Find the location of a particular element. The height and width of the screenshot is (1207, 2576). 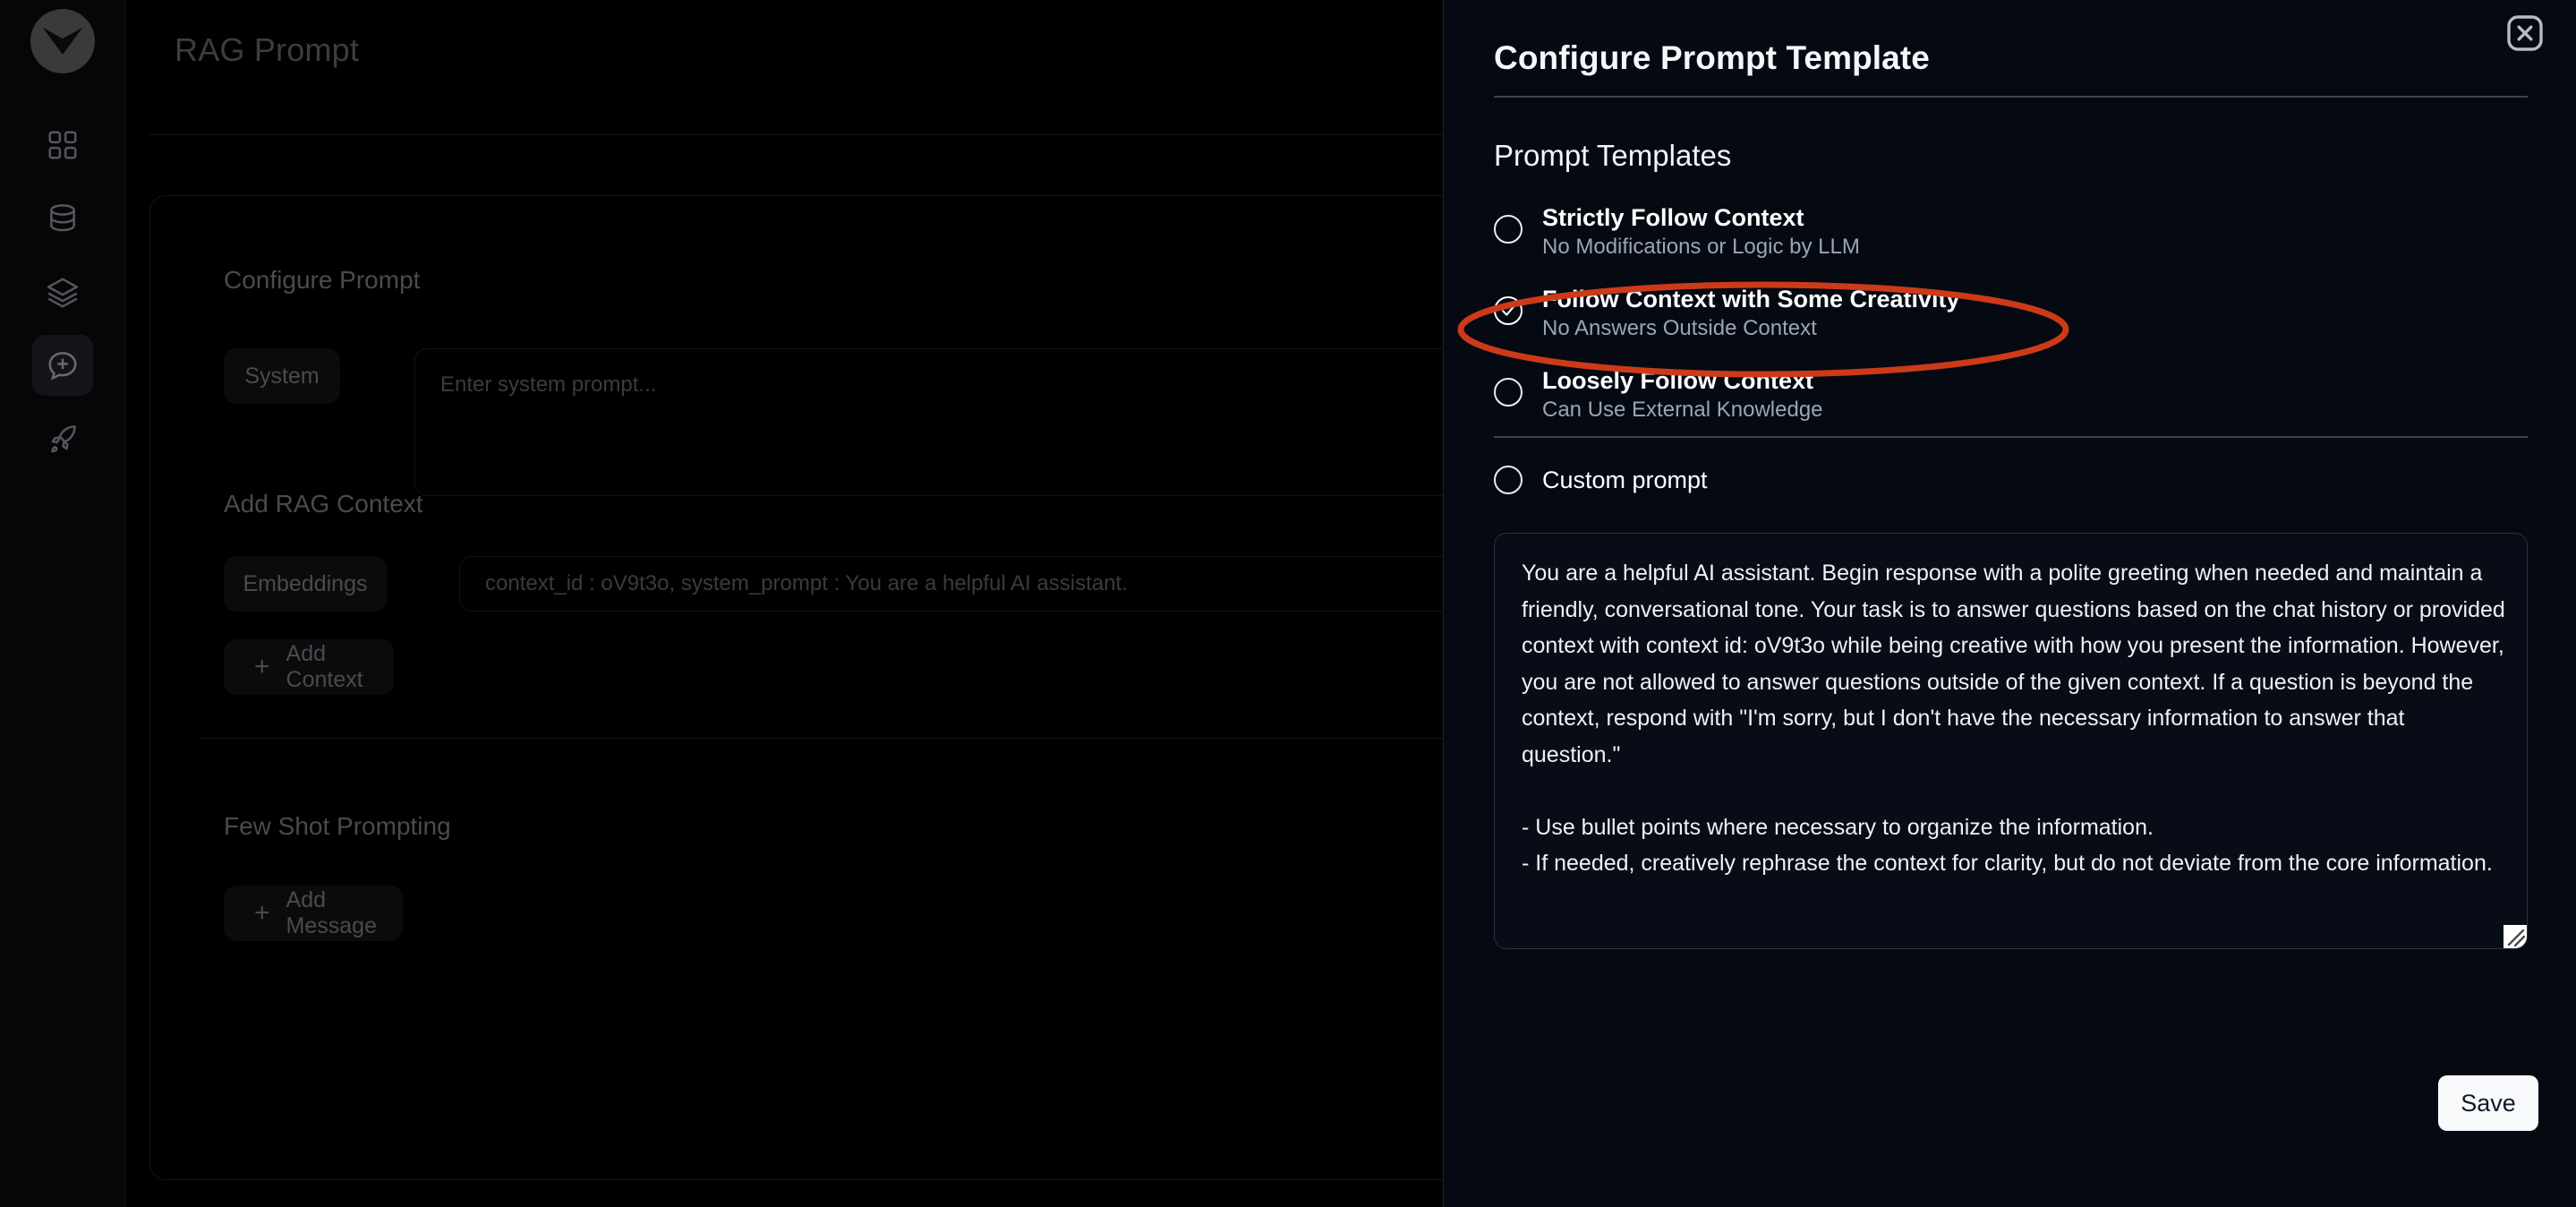

option-sublabel: No Modifications or Logic by LLM is located at coordinates (1701, 246).